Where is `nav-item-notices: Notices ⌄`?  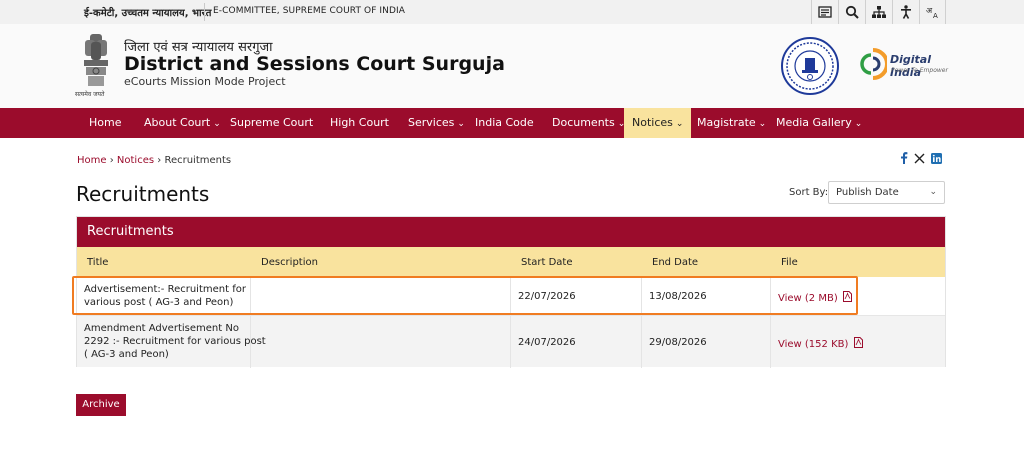
nav-item-notices: Notices ⌄ is located at coordinates (658, 123).